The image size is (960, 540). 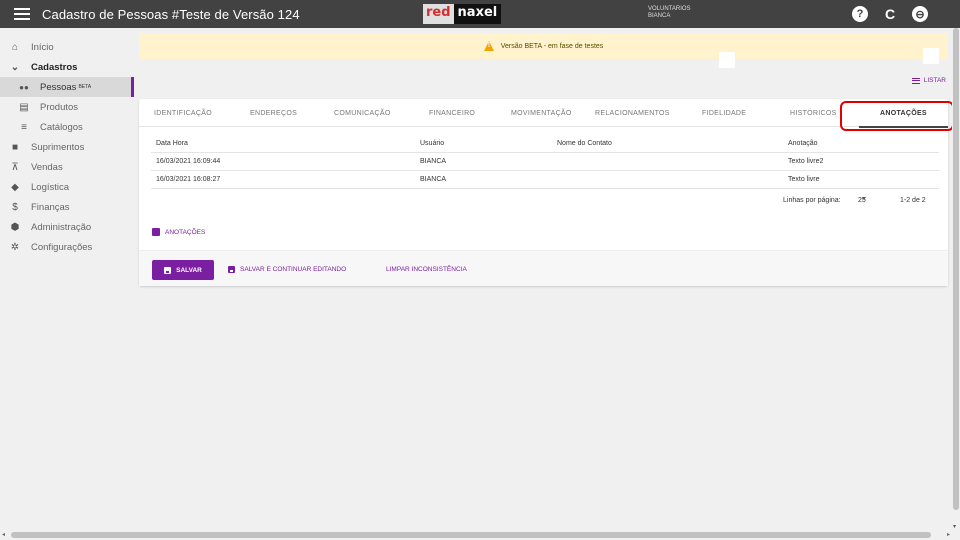 What do you see at coordinates (293, 269) in the screenshot?
I see `save-continue-label: SALVAR E CONTINUAR EDITANDO` at bounding box center [293, 269].